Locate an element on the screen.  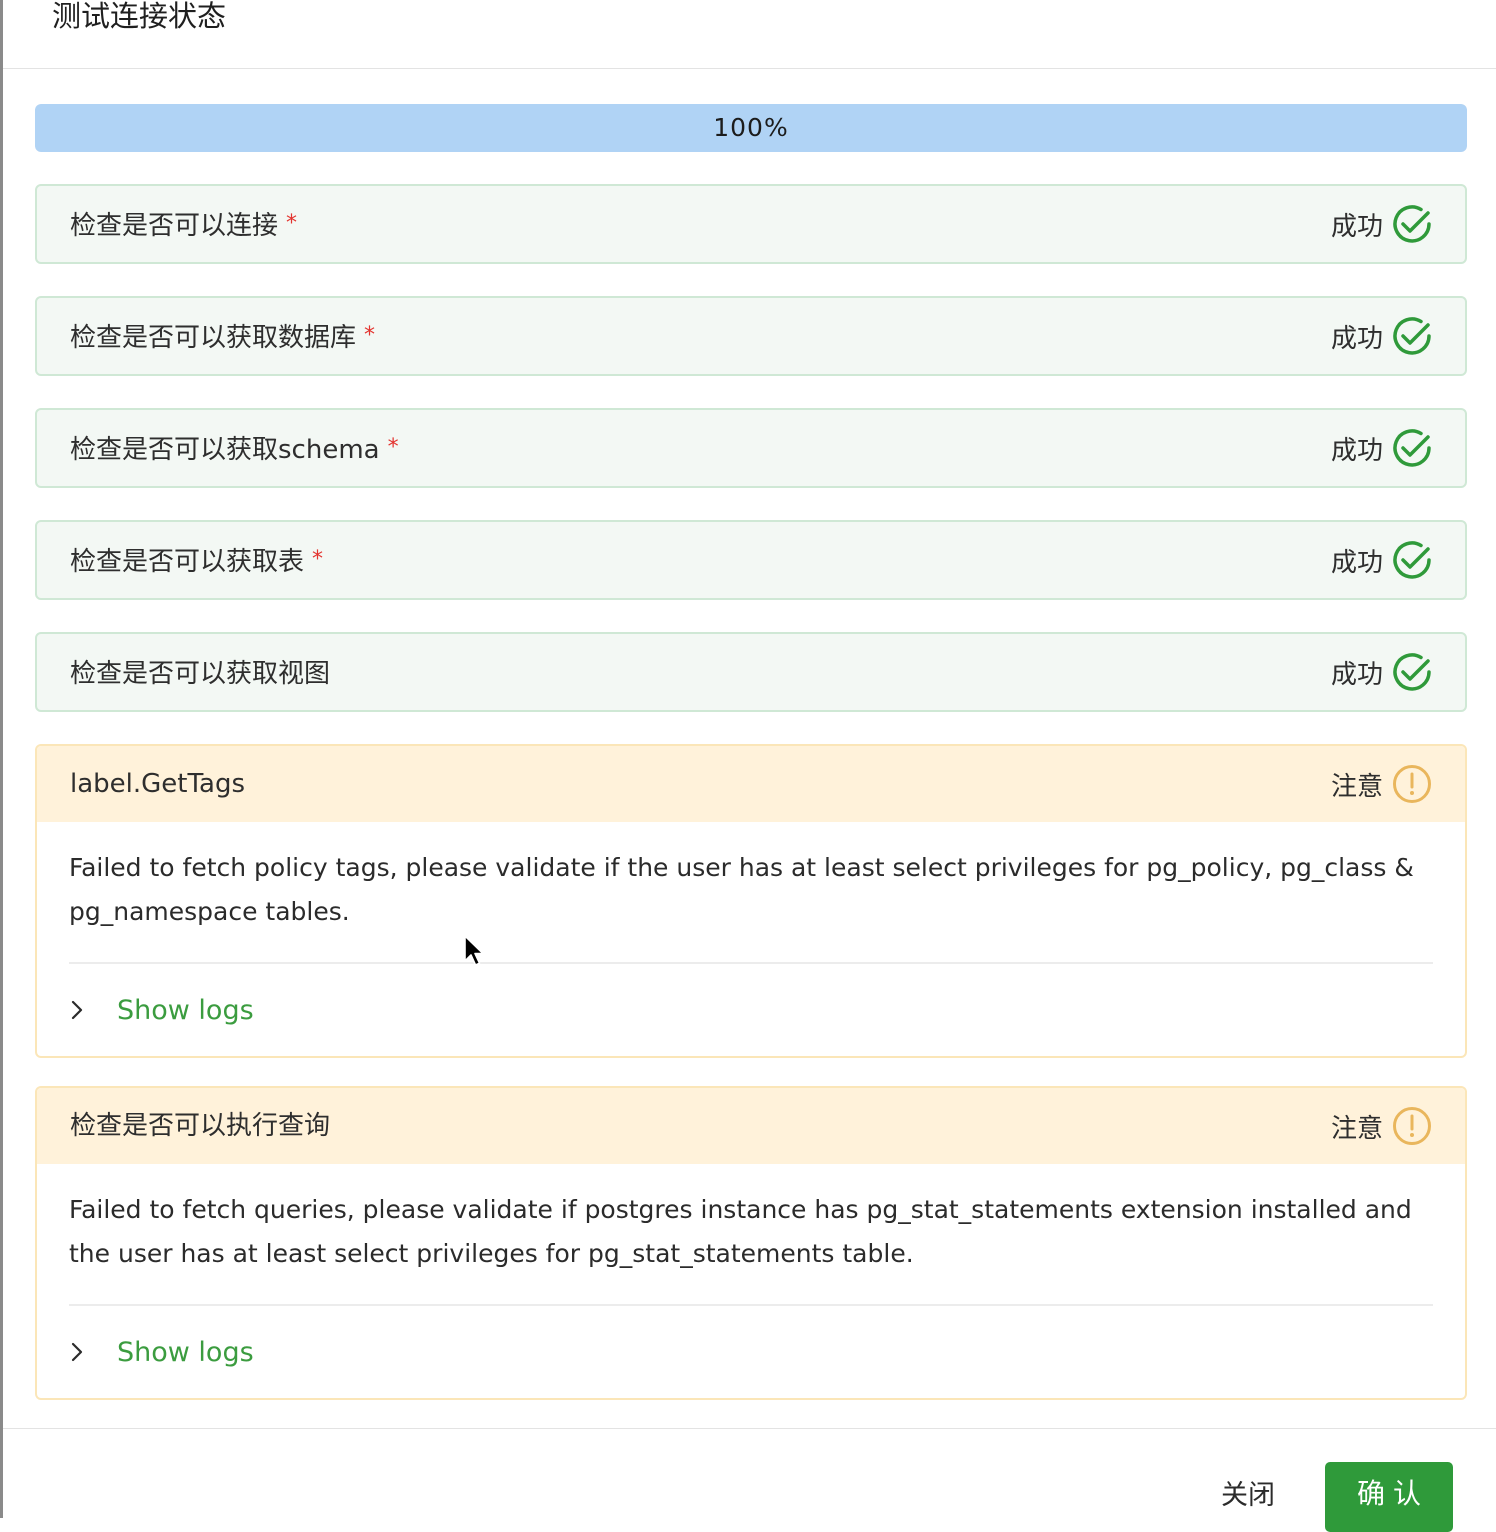
check-row-schema: 检查是否可以获取schema * 成功 is located at coordinates (751, 448).